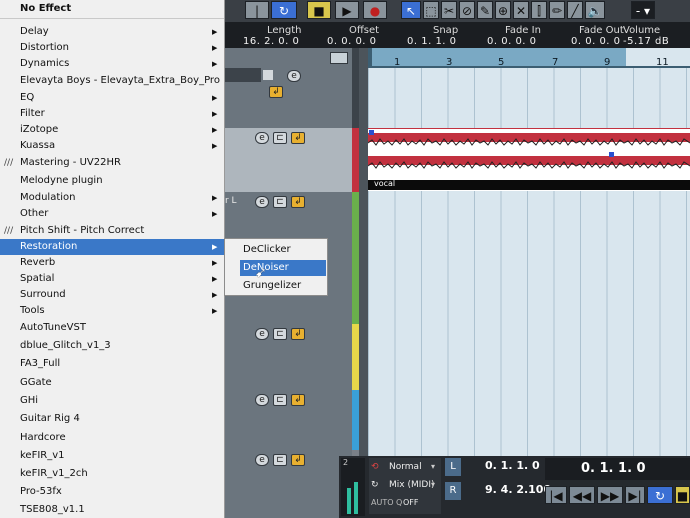 This screenshot has width=690, height=518. I want to click on menu-item-spatial: Spatial ▶, so click(112, 279).